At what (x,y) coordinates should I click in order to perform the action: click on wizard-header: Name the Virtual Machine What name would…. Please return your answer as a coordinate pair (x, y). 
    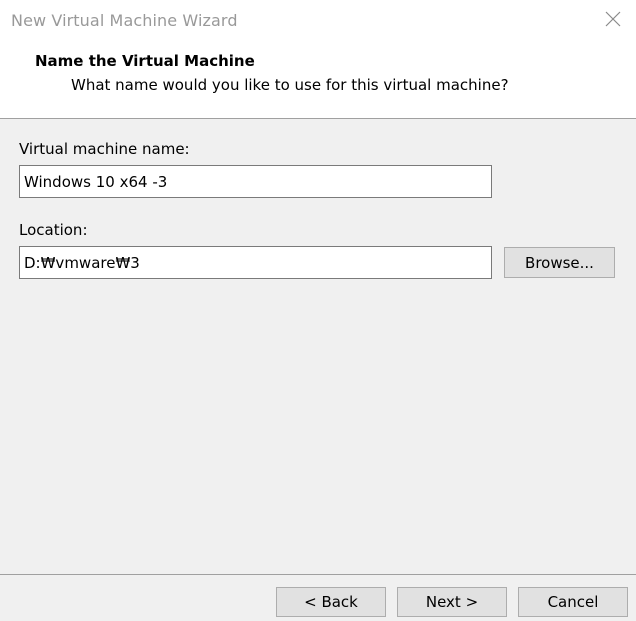
    Looking at the image, I should click on (318, 81).